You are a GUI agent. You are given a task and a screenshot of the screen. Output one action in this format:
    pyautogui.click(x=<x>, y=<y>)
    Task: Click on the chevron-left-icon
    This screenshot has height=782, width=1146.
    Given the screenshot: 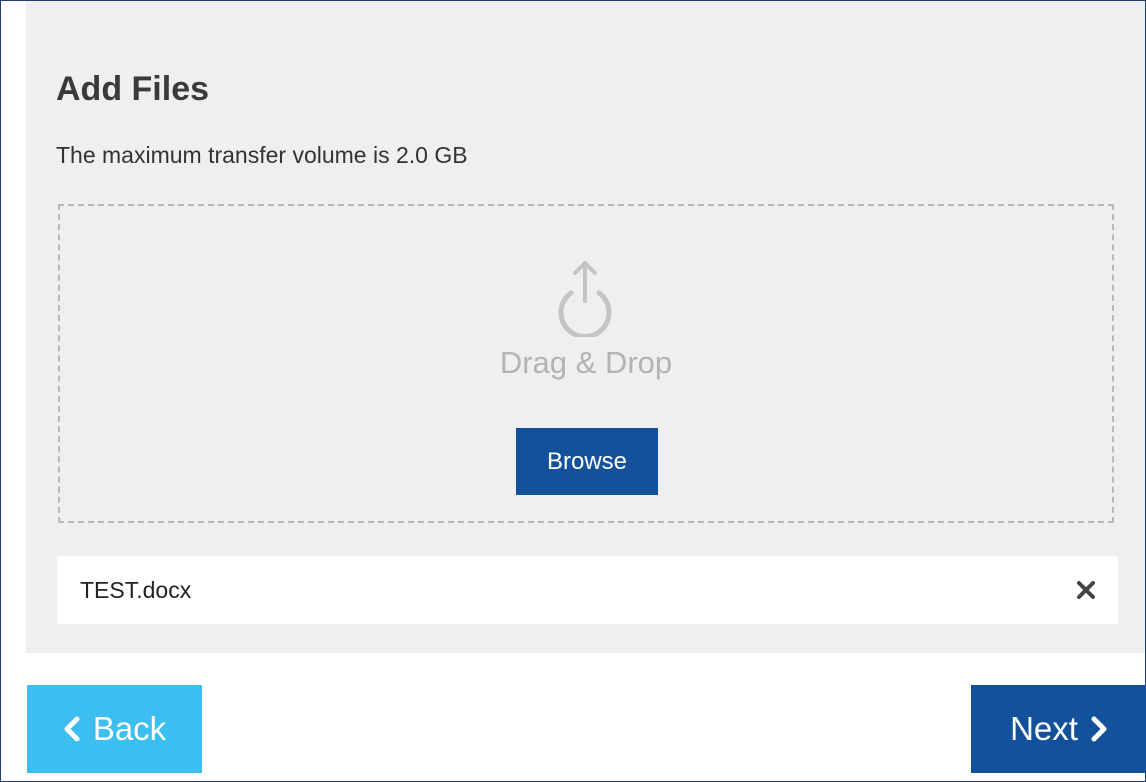 What is the action you would take?
    pyautogui.click(x=72, y=729)
    